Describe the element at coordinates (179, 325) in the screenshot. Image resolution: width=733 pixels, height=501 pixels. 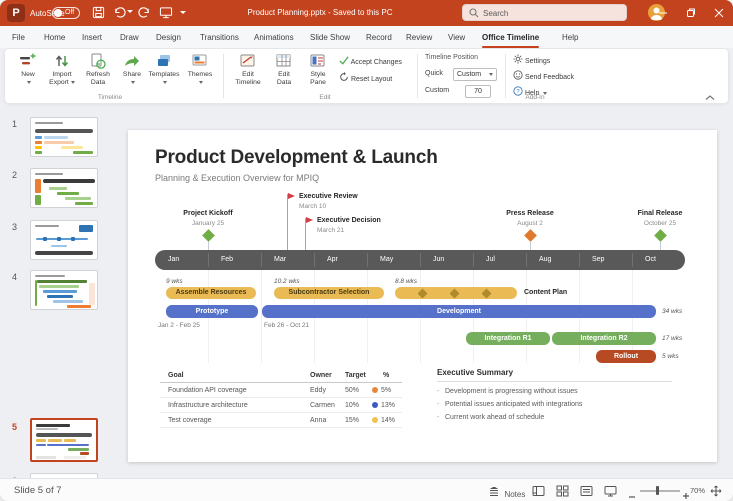
I see `bar-date-range: Jan 2 - Feb 25` at that location.